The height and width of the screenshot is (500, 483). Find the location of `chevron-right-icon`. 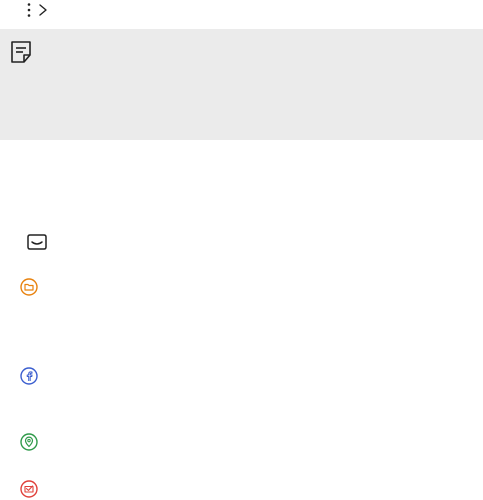

chevron-right-icon is located at coordinates (43, 10).